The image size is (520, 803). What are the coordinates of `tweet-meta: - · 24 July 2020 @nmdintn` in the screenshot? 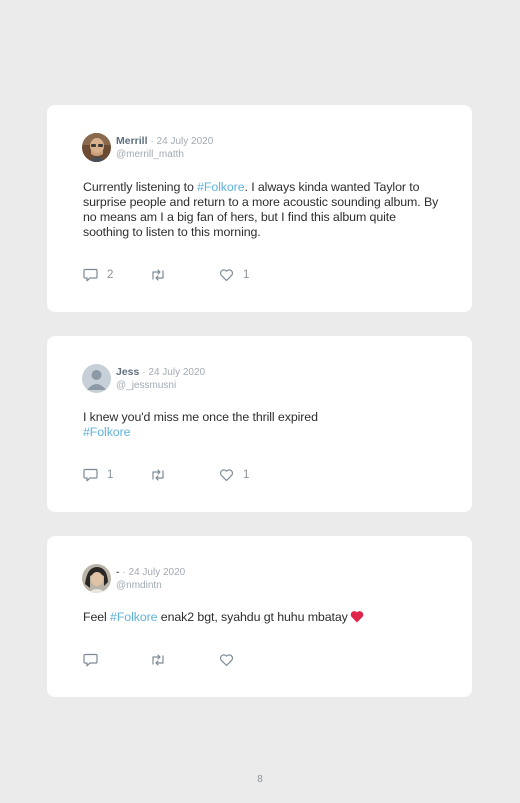 It's located at (150, 579).